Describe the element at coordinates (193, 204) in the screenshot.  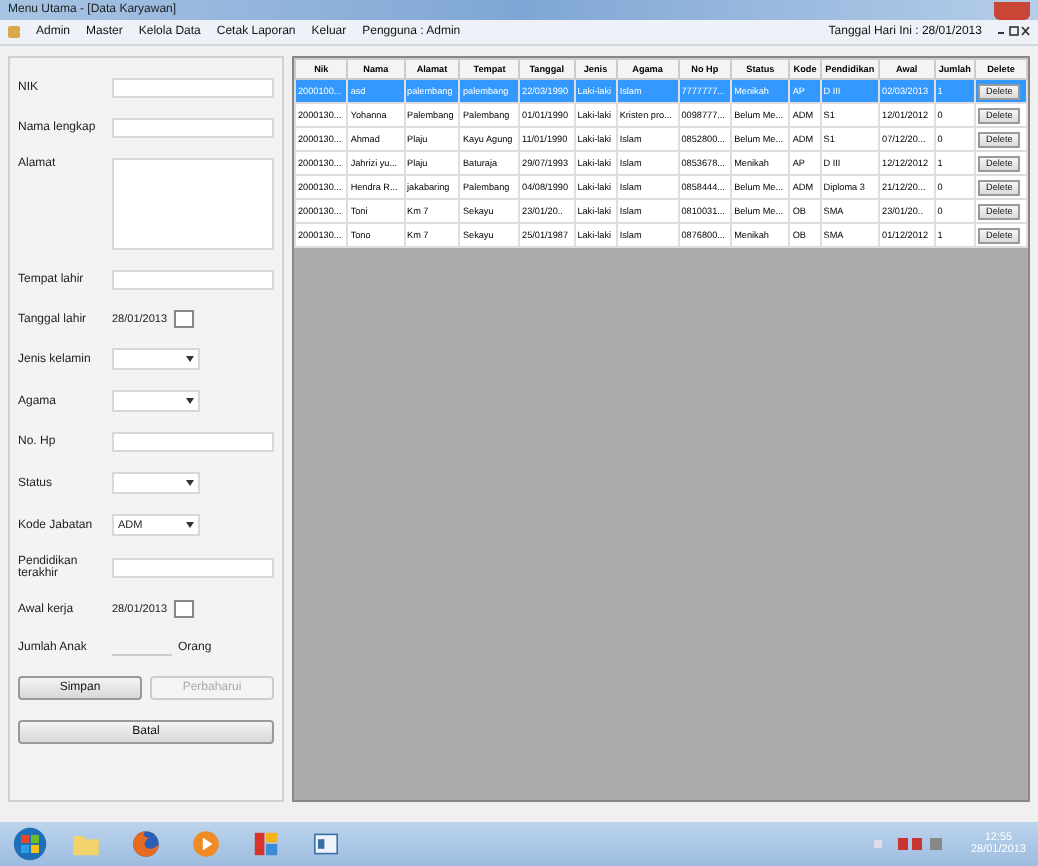
I see `text-area` at that location.